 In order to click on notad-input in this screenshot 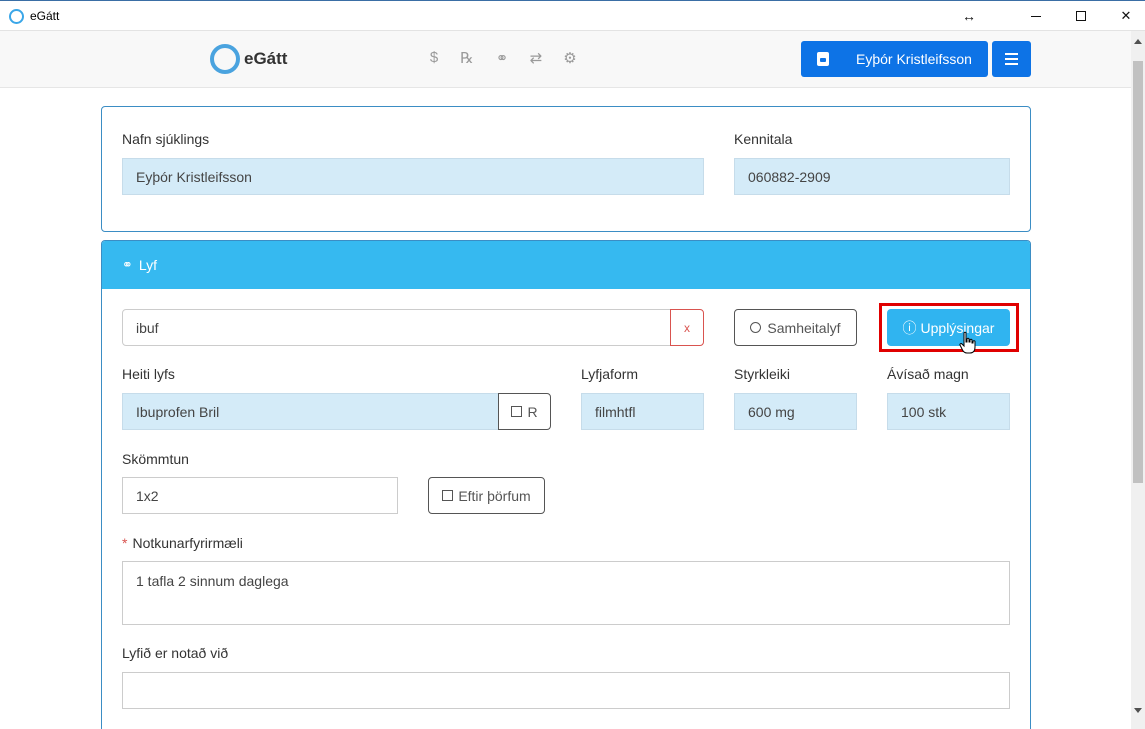, I will do `click(566, 690)`.